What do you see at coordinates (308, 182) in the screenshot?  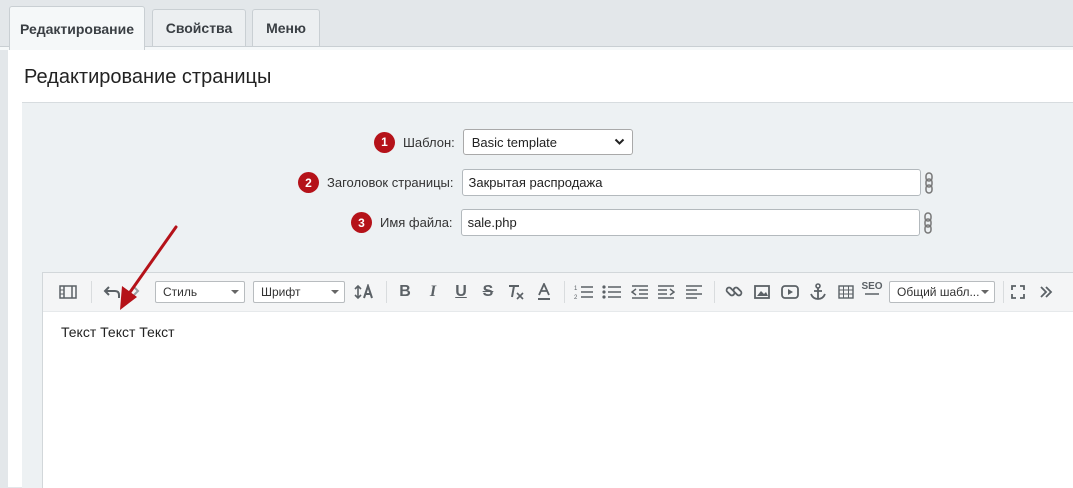 I see `step-badge-2: 2` at bounding box center [308, 182].